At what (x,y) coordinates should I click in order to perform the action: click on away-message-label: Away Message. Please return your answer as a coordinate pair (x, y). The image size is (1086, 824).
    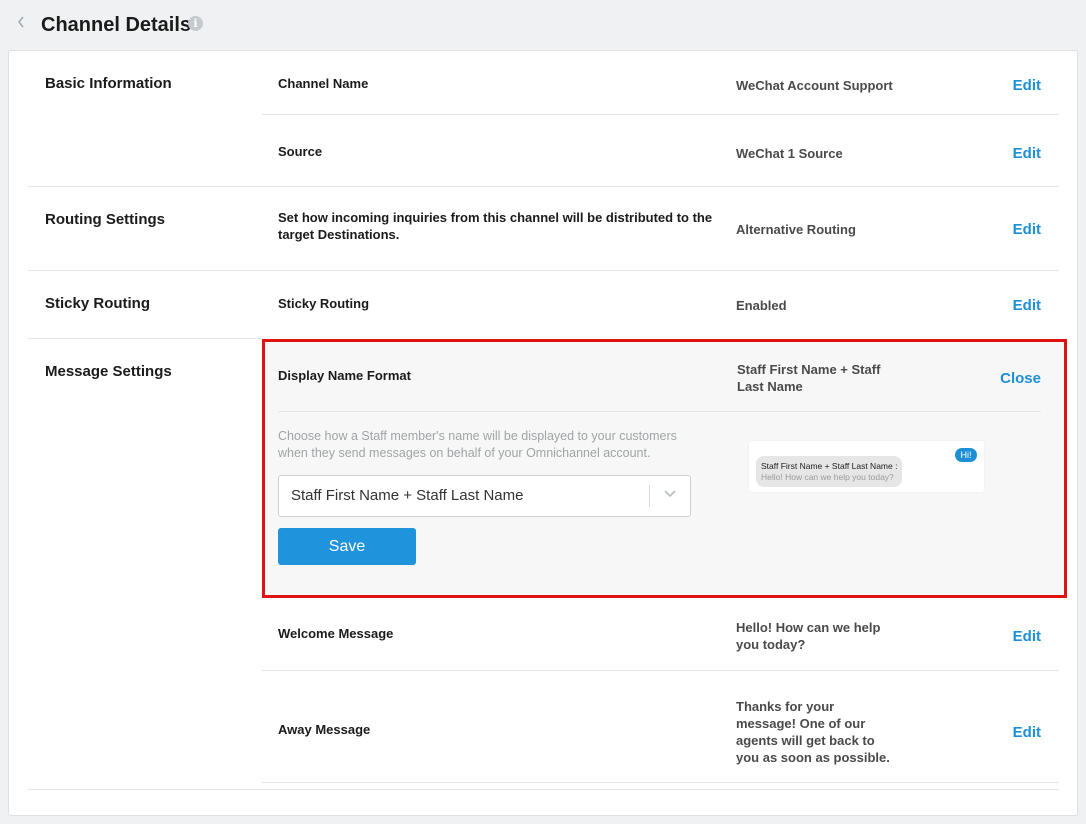
    Looking at the image, I should click on (324, 729).